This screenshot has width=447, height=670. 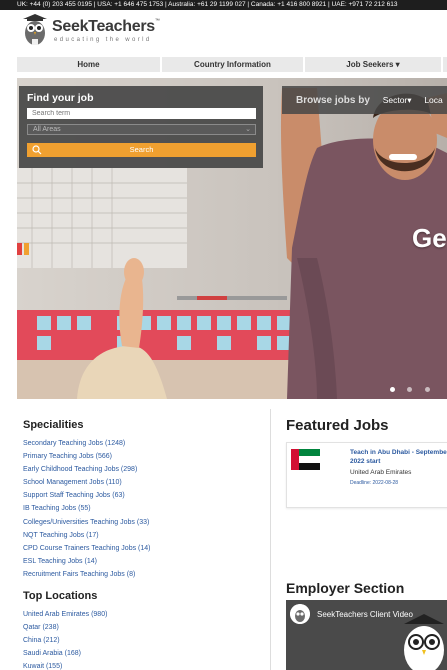 What do you see at coordinates (374, 483) in the screenshot?
I see `job-deadline: Deadline: 2022-08-28` at bounding box center [374, 483].